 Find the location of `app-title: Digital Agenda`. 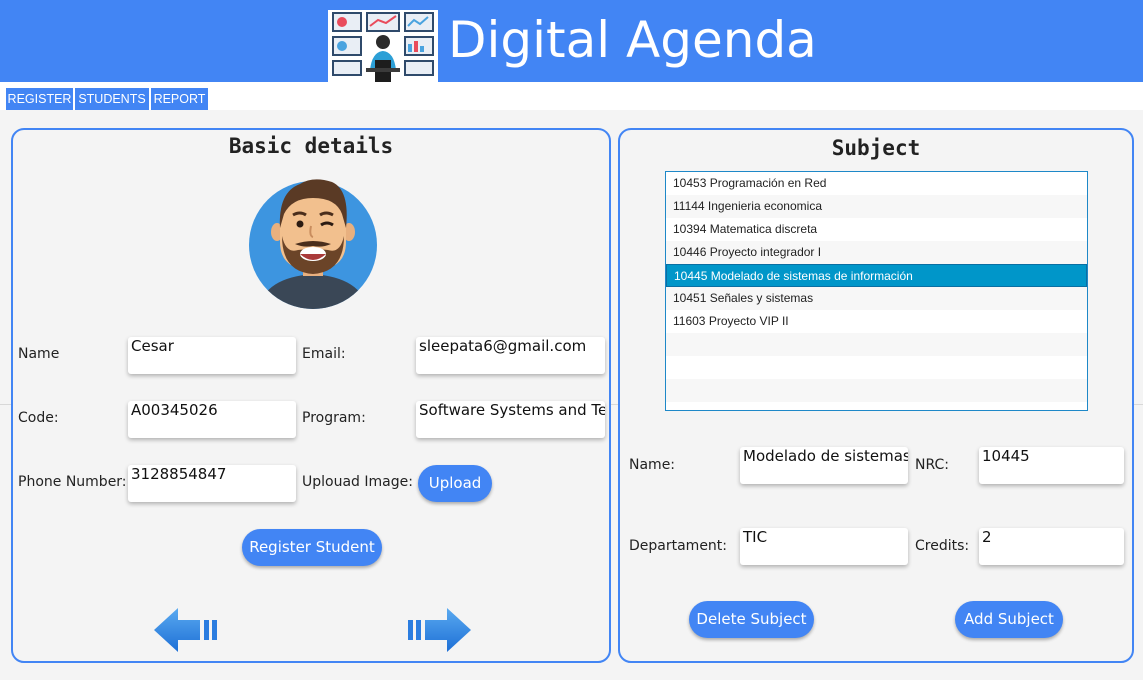

app-title: Digital Agenda is located at coordinates (632, 40).